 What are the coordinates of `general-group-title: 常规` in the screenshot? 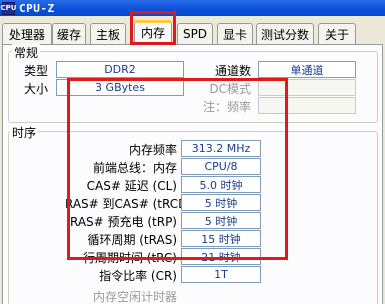 It's located at (26, 52).